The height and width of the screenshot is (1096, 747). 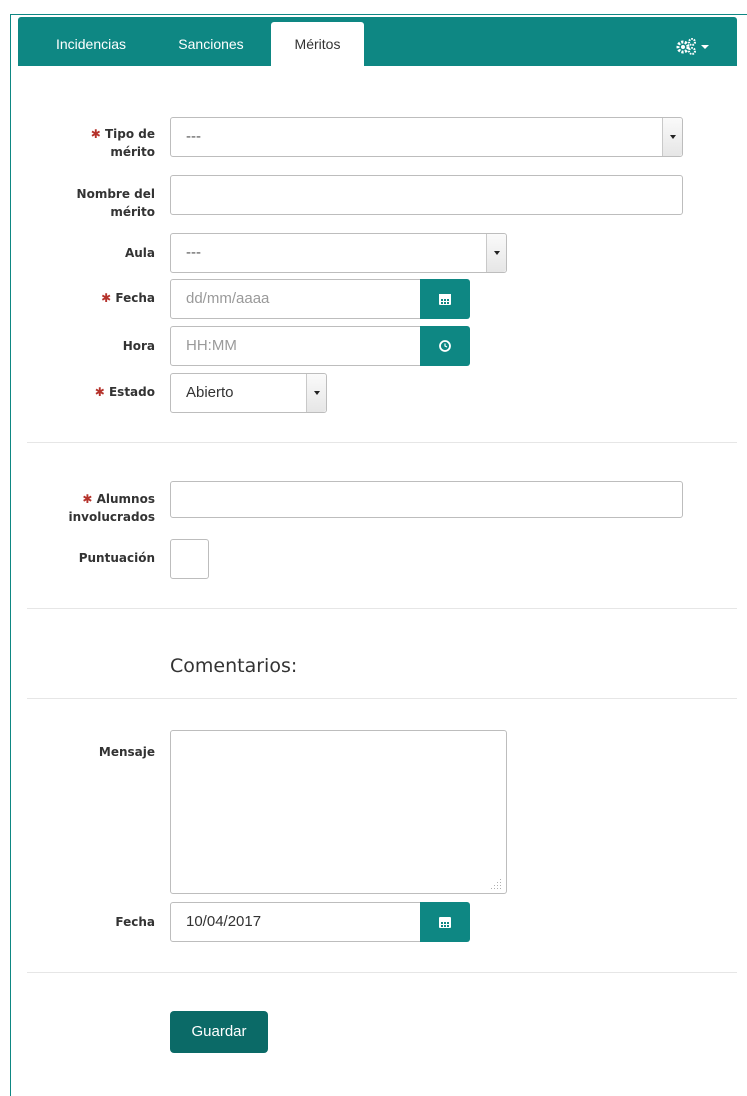 I want to click on fecha-label: ✱ Fecha, so click(x=85, y=298).